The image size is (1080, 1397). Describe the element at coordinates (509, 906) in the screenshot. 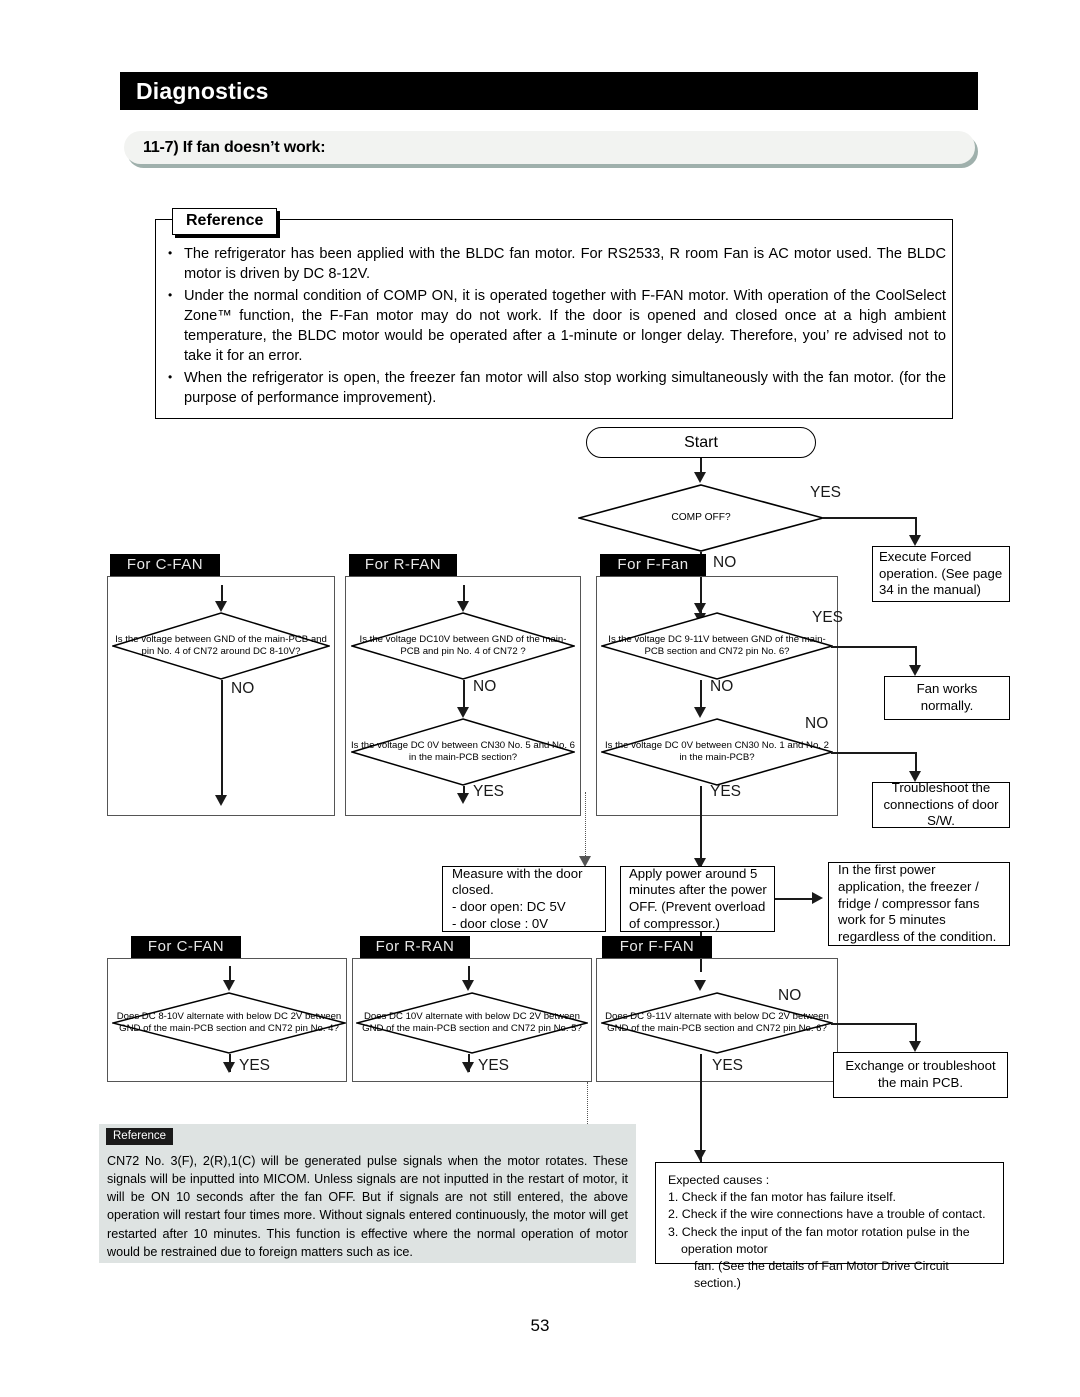

I see `box-measure-door-closed-line2: - door open: DC 5V` at that location.